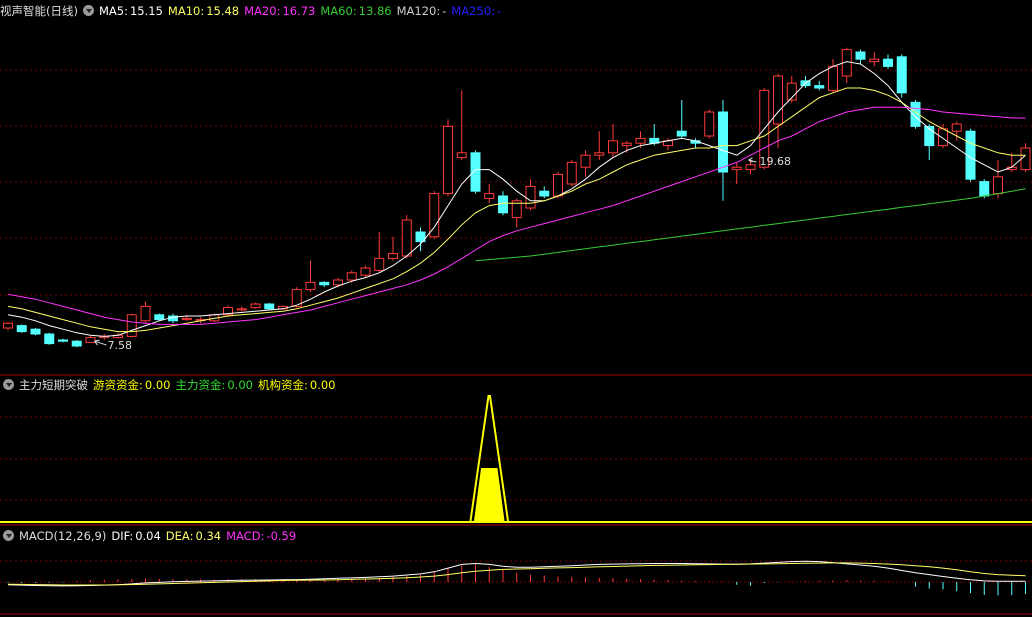  I want to click on hot-money-value: 0.00, so click(157, 385).